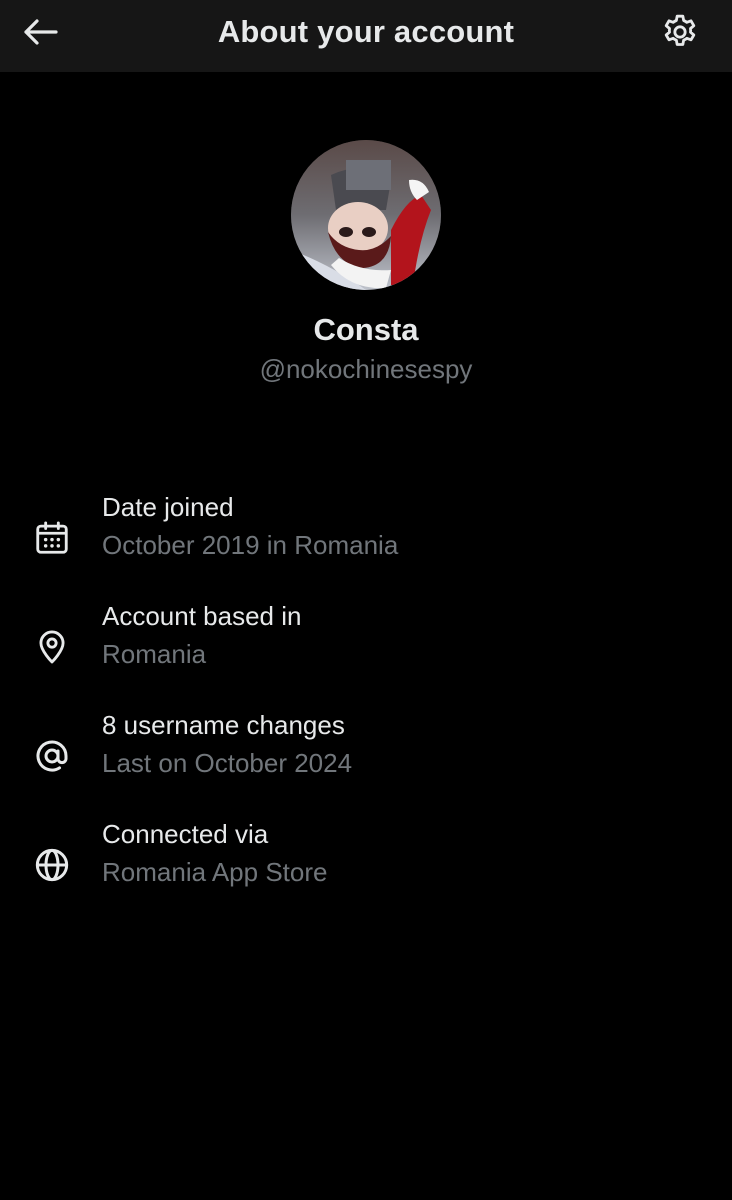  What do you see at coordinates (366, 754) in the screenshot?
I see `info-row-username-changes: 8 username changes Last on October 2024` at bounding box center [366, 754].